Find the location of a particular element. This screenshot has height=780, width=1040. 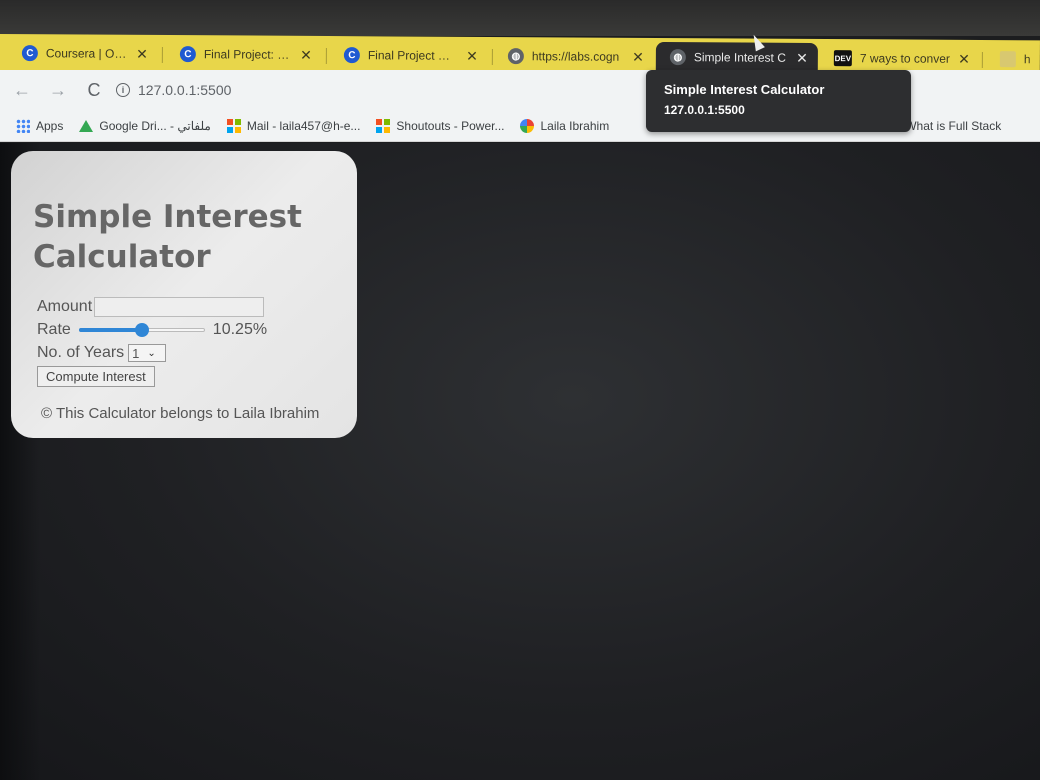

apps-icon is located at coordinates (23, 125).